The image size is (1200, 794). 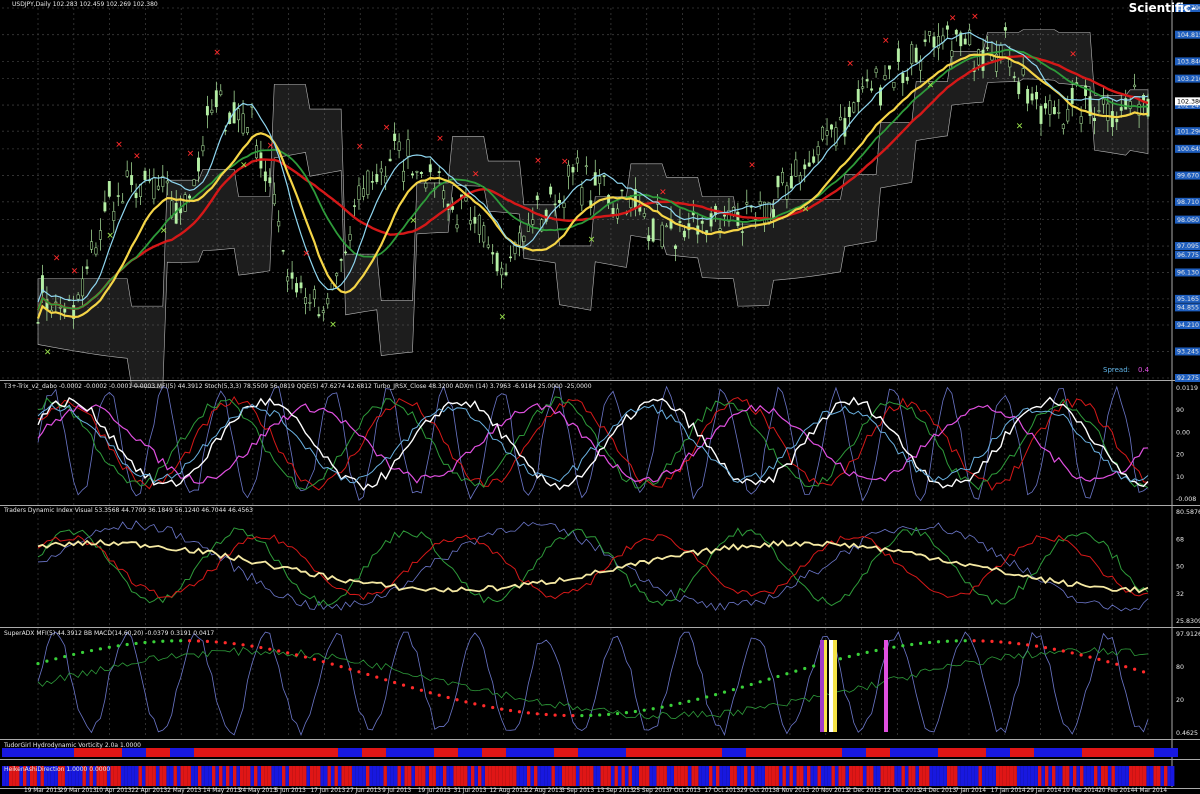 What do you see at coordinates (615, 791) in the screenshot?
I see `date-tick-label: 13 Sep 2013` at bounding box center [615, 791].